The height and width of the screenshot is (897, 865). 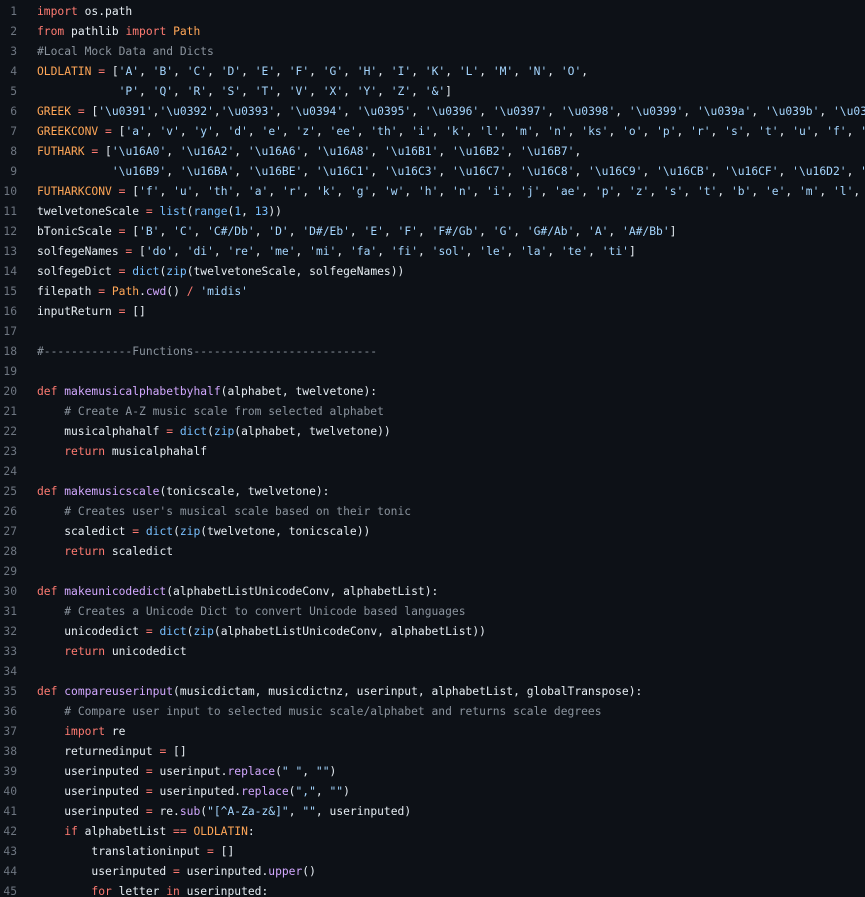 I want to click on code-line: 2 from pathlib import Path, so click(x=432, y=32).